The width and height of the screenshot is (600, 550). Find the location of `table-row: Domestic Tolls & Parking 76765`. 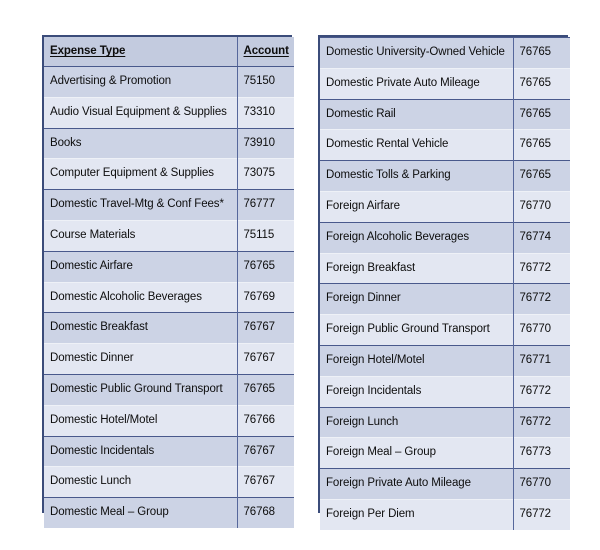

table-row: Domestic Tolls & Parking 76765 is located at coordinates (445, 176).